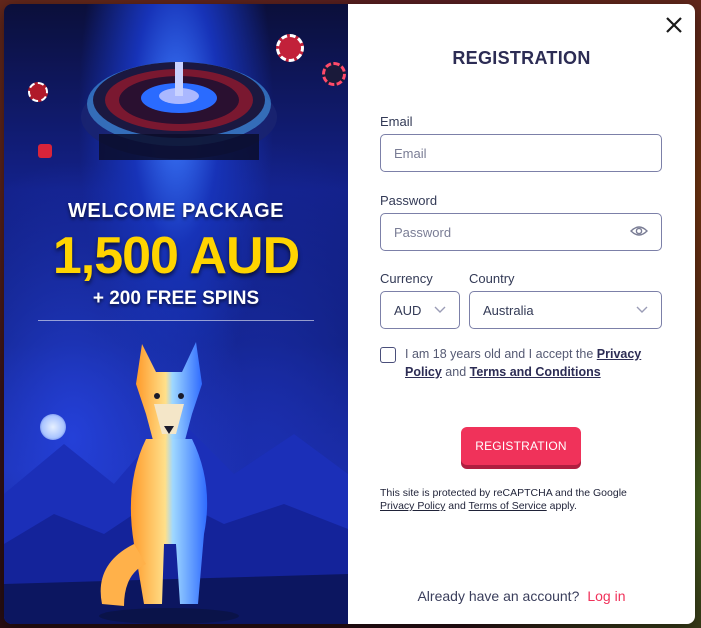 This screenshot has width=701, height=628. What do you see at coordinates (396, 121) in the screenshot?
I see `email-label: Email` at bounding box center [396, 121].